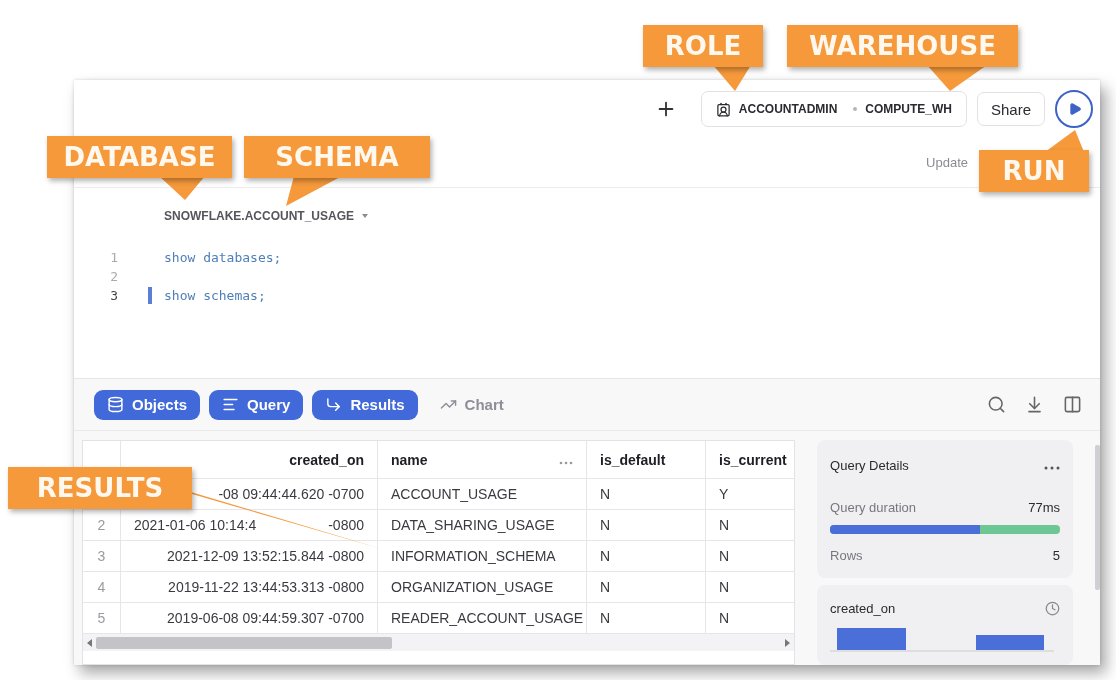  I want to click on database-icon, so click(115, 404).